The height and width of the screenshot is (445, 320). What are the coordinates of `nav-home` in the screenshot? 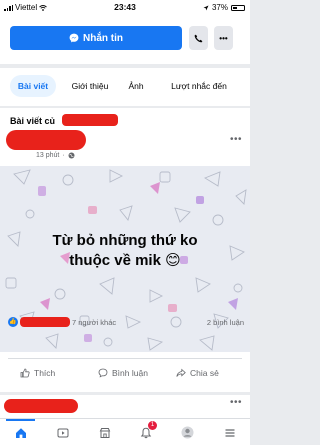 It's located at (20, 432).